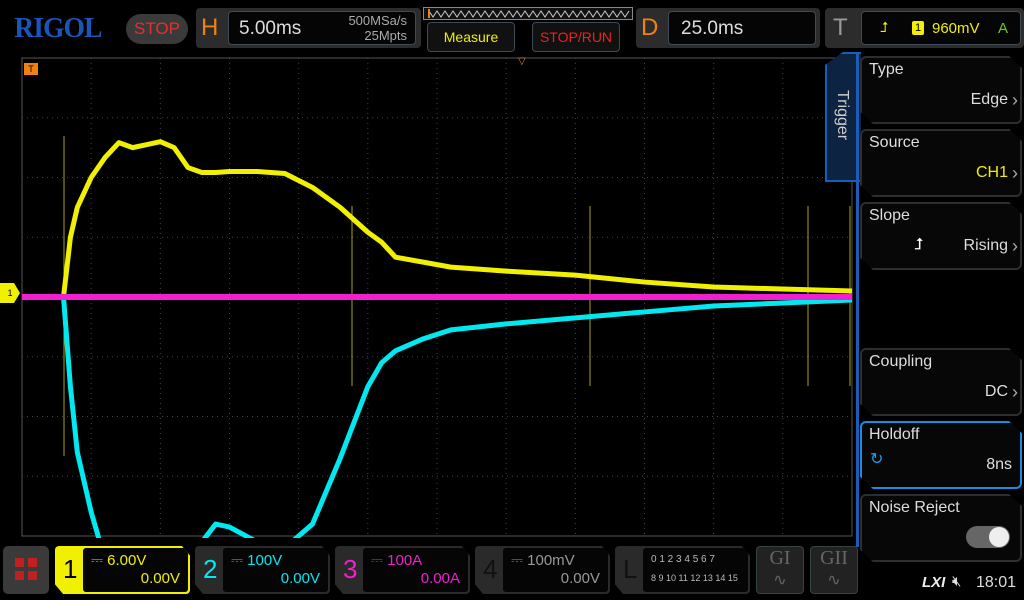 The height and width of the screenshot is (600, 1024). I want to click on run-status-badge: STOP, so click(157, 29).